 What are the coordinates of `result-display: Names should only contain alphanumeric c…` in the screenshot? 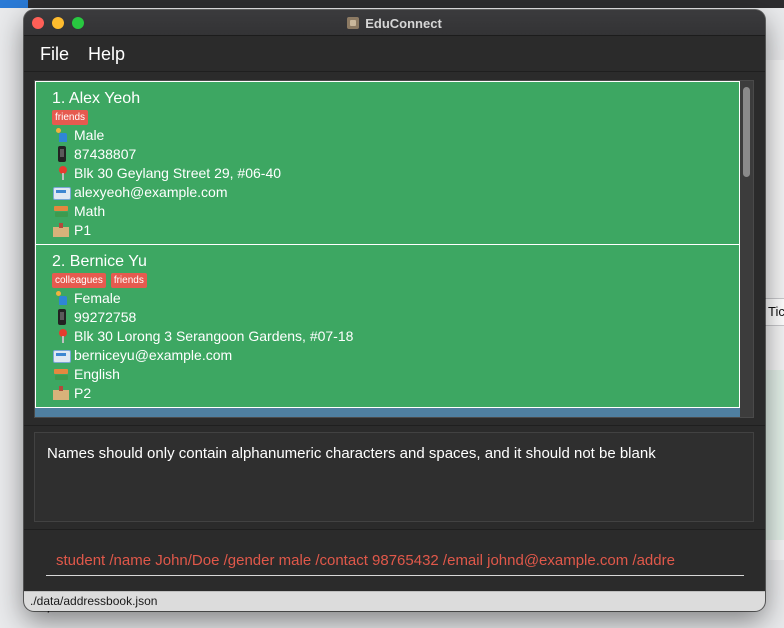 It's located at (394, 477).